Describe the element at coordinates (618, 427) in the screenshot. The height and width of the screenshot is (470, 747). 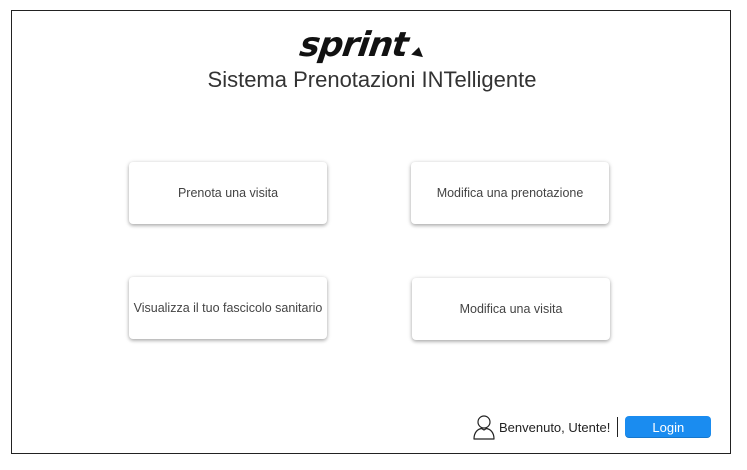
I see `divider` at that location.